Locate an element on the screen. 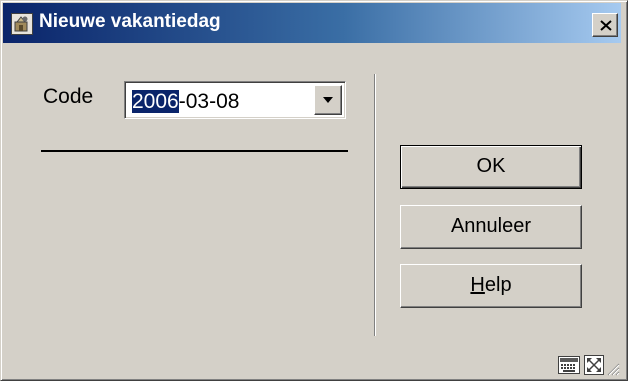 Image resolution: width=628 pixels, height=381 pixels. ok-button: OK is located at coordinates (491, 167).